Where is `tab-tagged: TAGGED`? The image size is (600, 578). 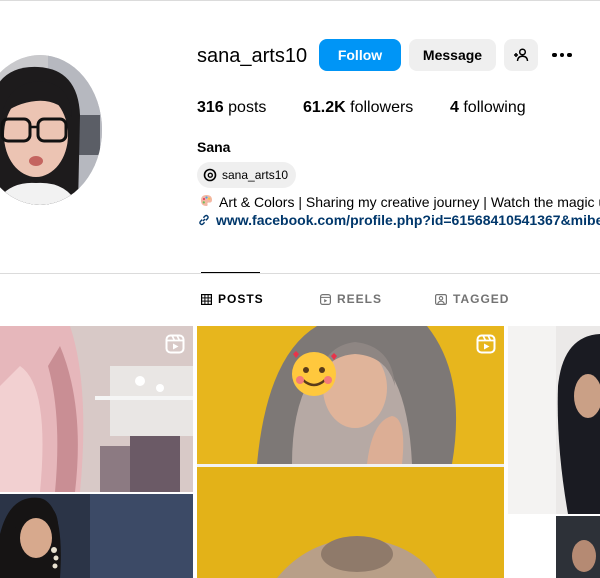 tab-tagged: TAGGED is located at coordinates (472, 299).